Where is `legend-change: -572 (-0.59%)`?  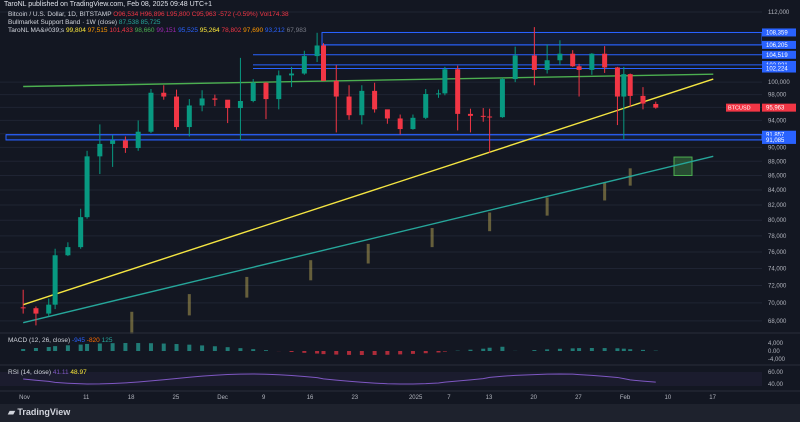 legend-change: -572 (-0.59%) is located at coordinates (238, 14).